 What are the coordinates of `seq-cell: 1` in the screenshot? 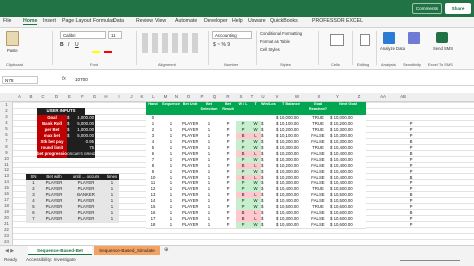 It's located at (112, 220).